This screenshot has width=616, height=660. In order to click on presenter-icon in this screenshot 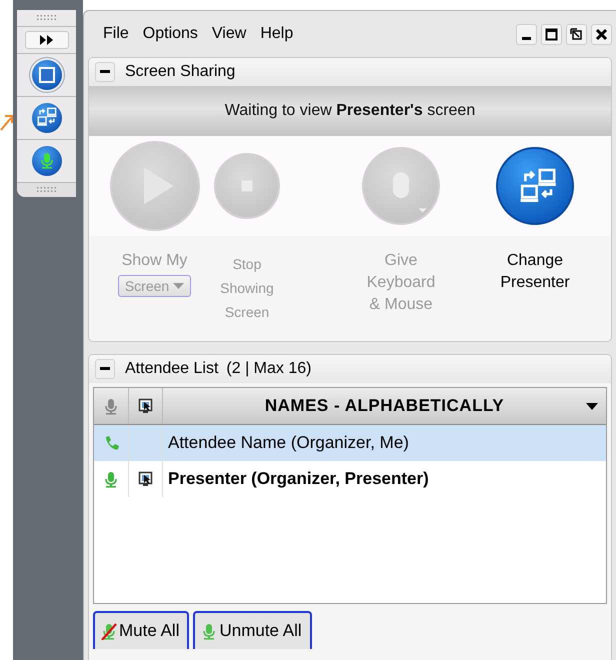, I will do `click(145, 406)`.